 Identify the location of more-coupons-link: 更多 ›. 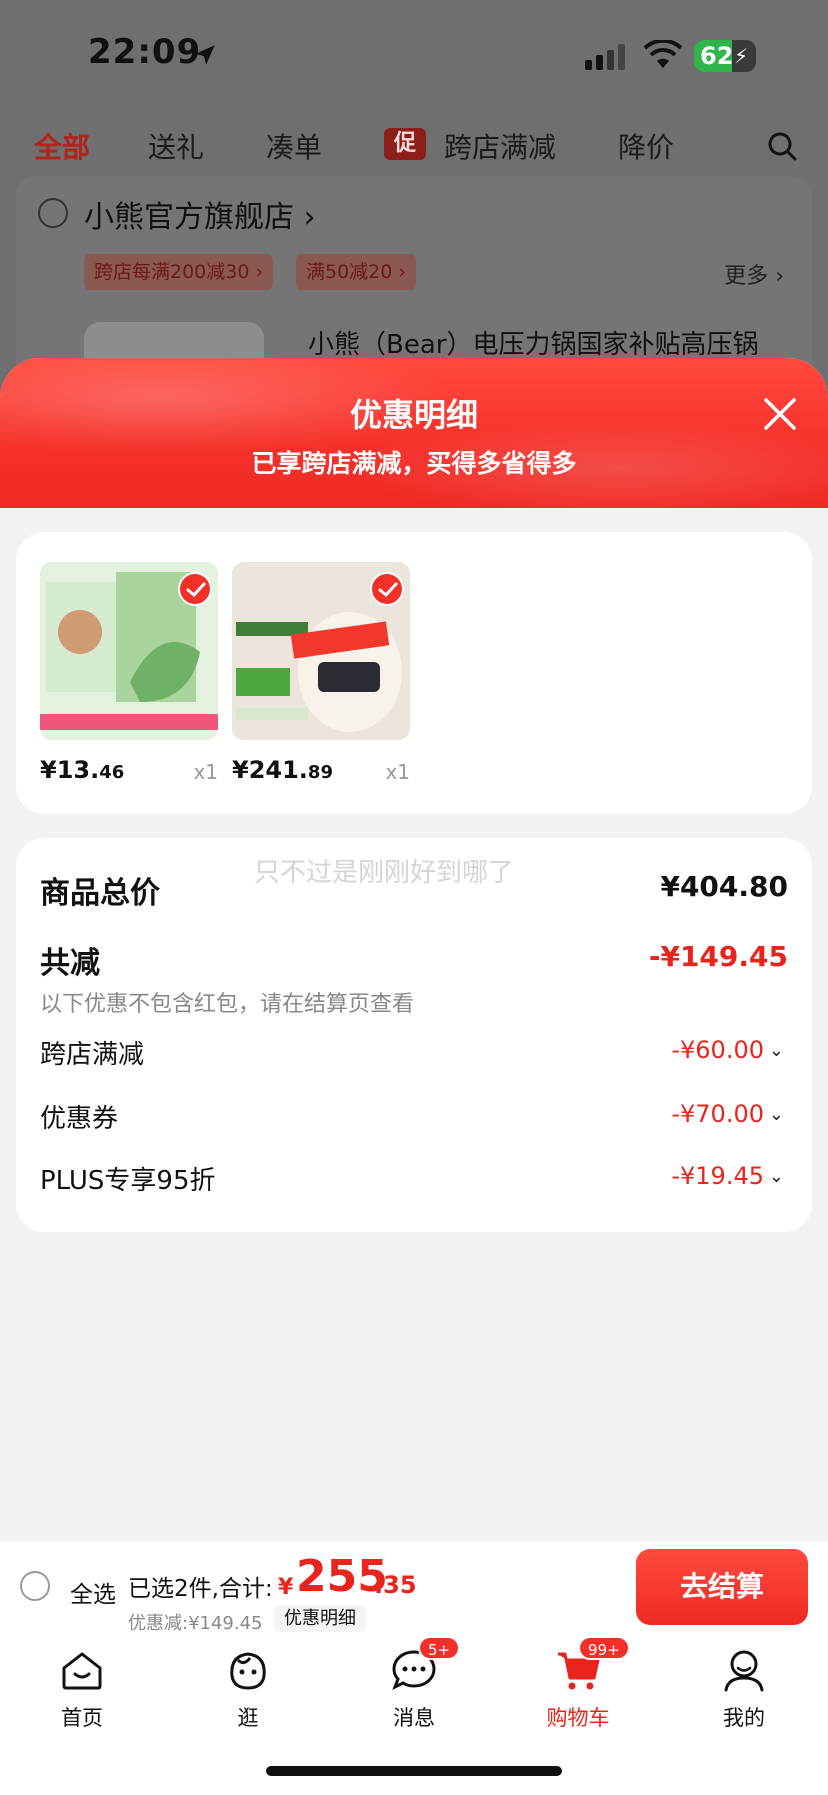
(754, 274).